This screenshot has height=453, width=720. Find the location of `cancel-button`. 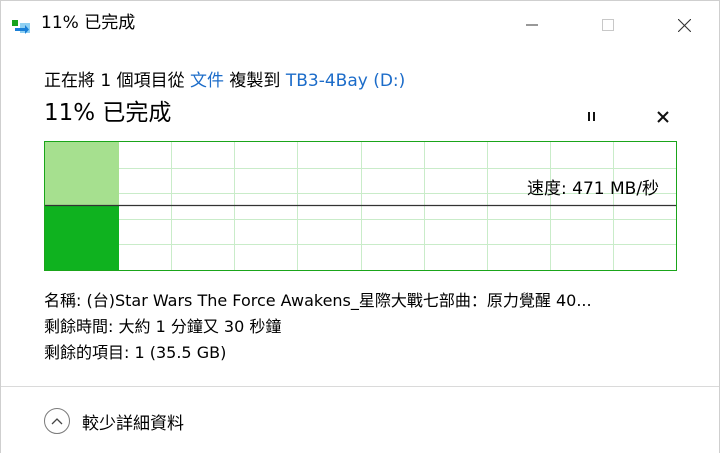

cancel-button is located at coordinates (663, 116).